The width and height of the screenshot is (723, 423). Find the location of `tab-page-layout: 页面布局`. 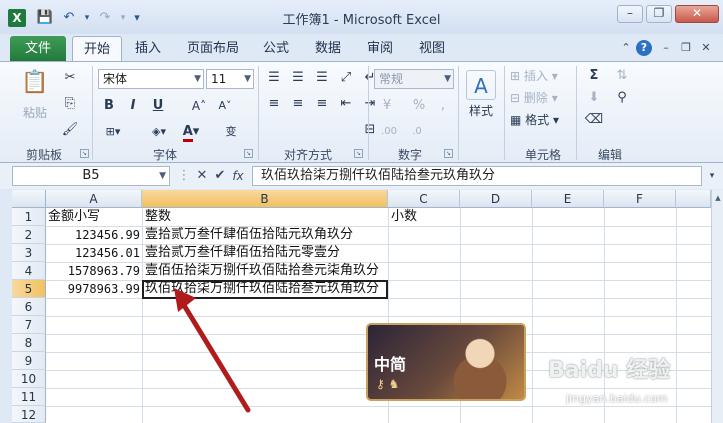

tab-page-layout: 页面布局 is located at coordinates (213, 48).